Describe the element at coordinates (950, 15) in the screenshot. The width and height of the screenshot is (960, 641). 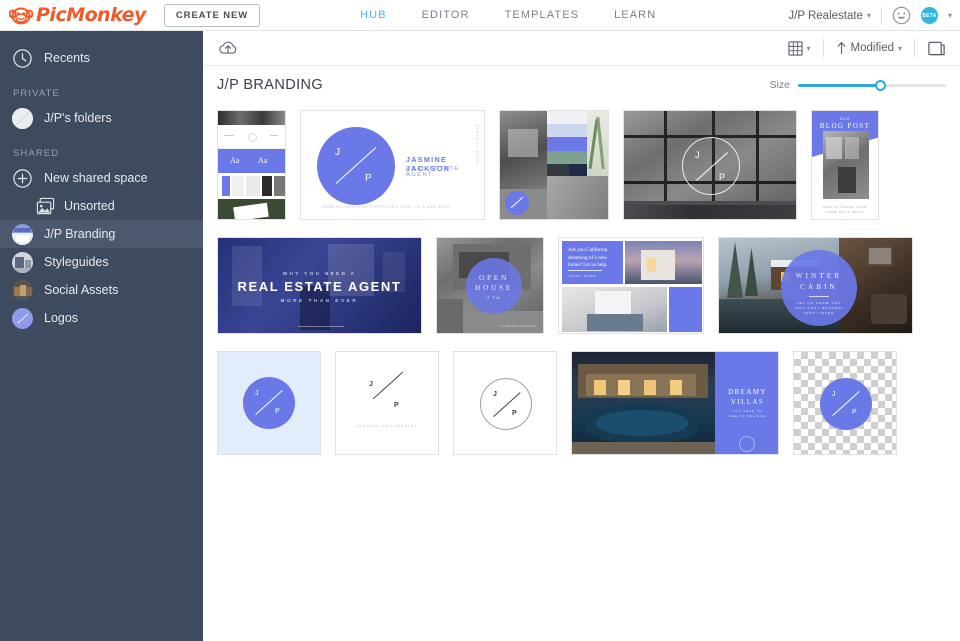
I see `chevron-down-icon: ▾` at that location.